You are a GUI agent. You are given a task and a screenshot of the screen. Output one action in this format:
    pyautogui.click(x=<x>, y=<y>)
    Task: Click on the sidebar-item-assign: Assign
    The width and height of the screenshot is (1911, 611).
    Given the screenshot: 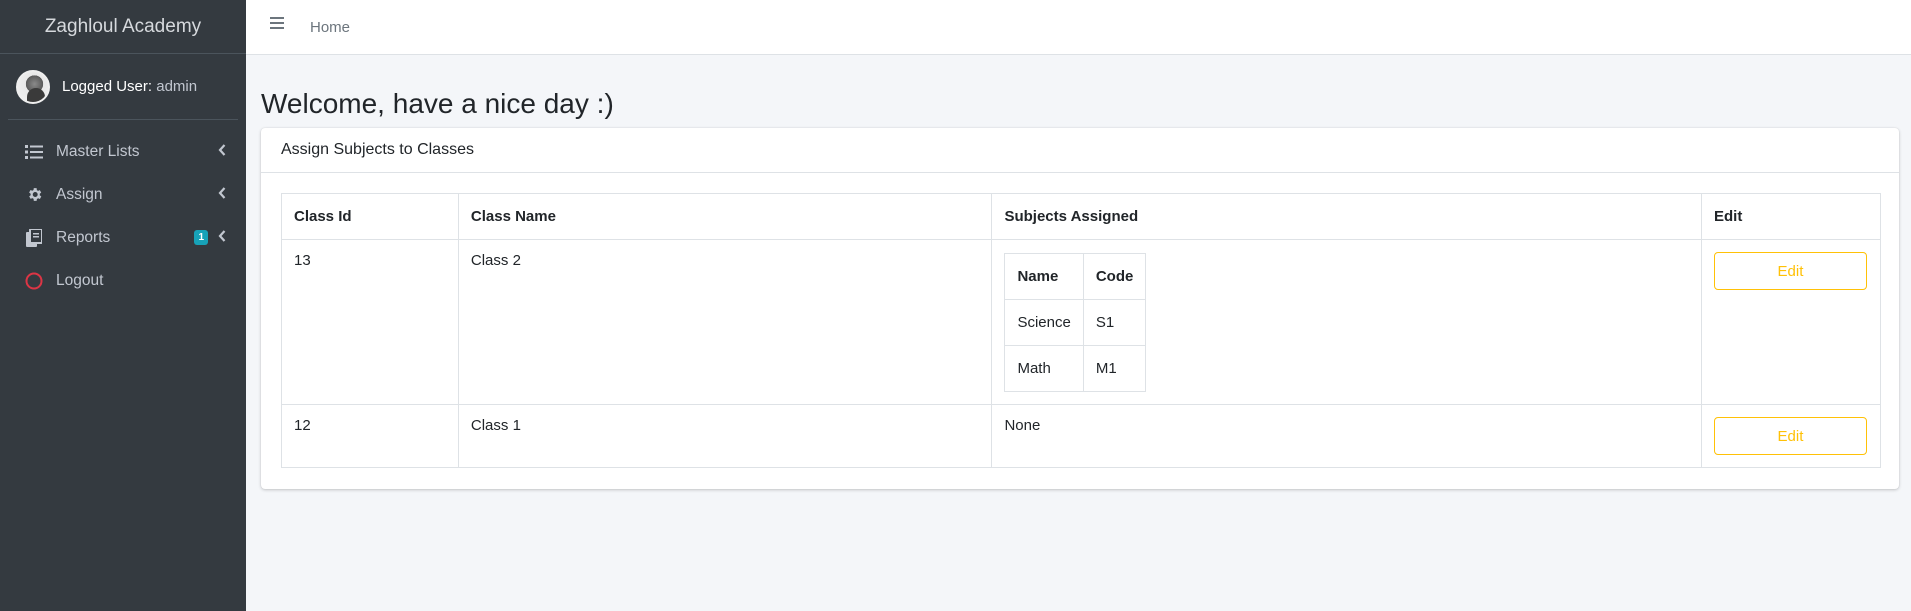 What is the action you would take?
    pyautogui.click(x=123, y=194)
    